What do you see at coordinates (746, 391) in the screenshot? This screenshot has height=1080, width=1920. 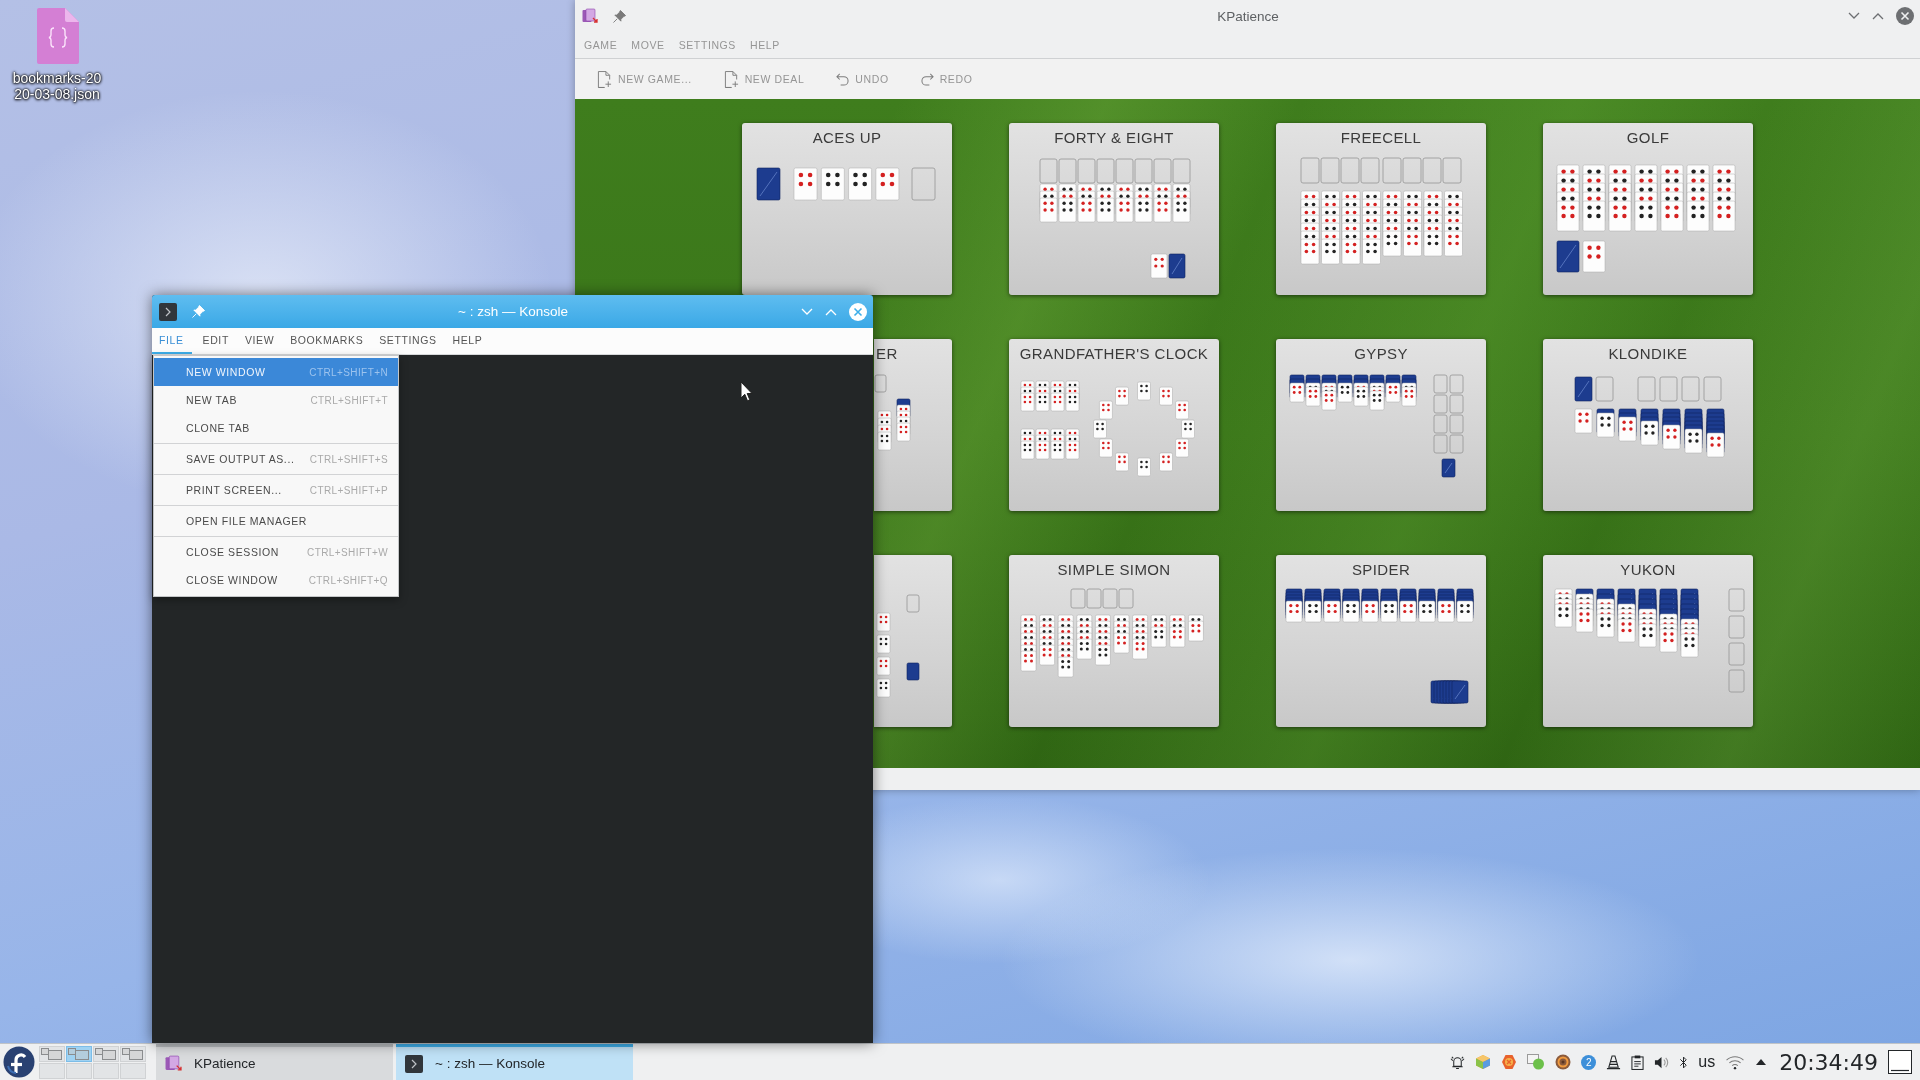 I see `mouse-pointer-icon` at bounding box center [746, 391].